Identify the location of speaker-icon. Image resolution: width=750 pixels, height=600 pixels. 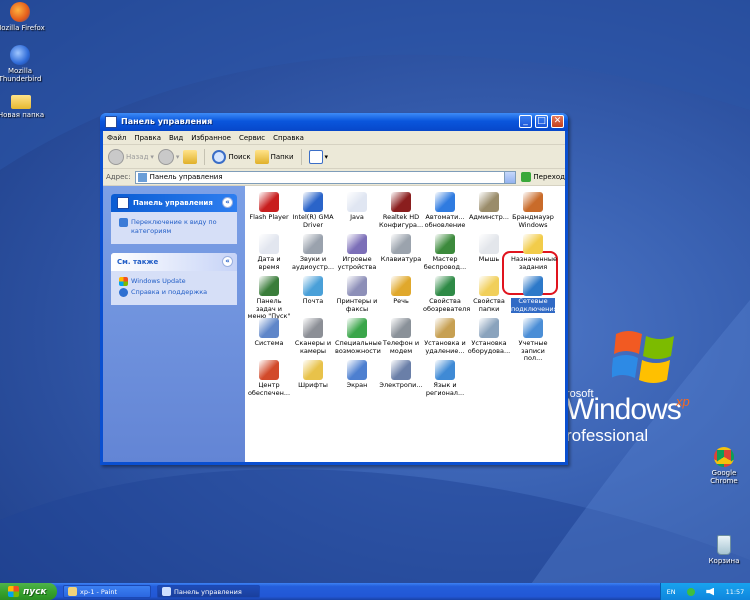
(401, 202).